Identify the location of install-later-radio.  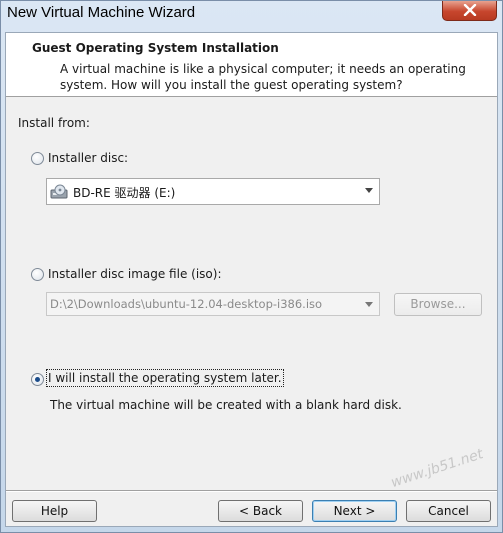
(37, 379).